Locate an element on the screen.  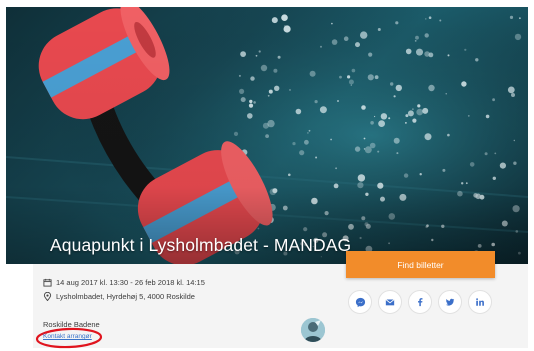
share-email-button is located at coordinates (390, 302).